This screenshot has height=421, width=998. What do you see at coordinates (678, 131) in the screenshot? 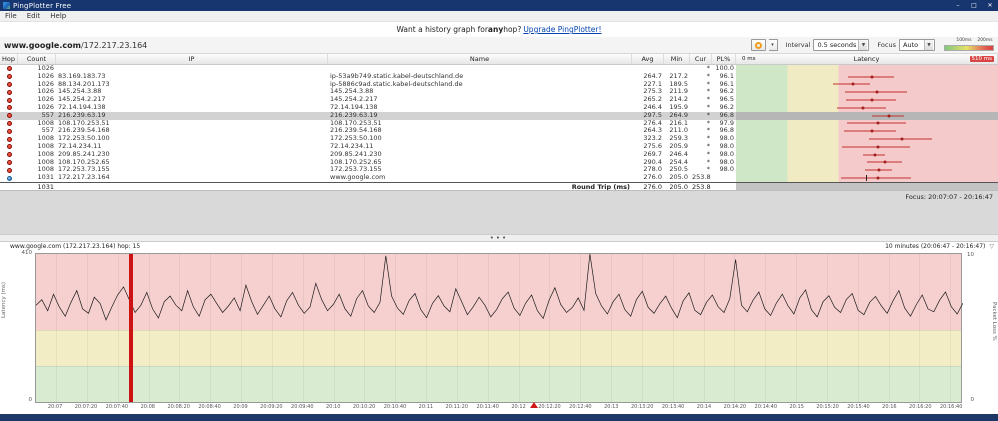
I see `cell-min: 211.0` at bounding box center [678, 131].